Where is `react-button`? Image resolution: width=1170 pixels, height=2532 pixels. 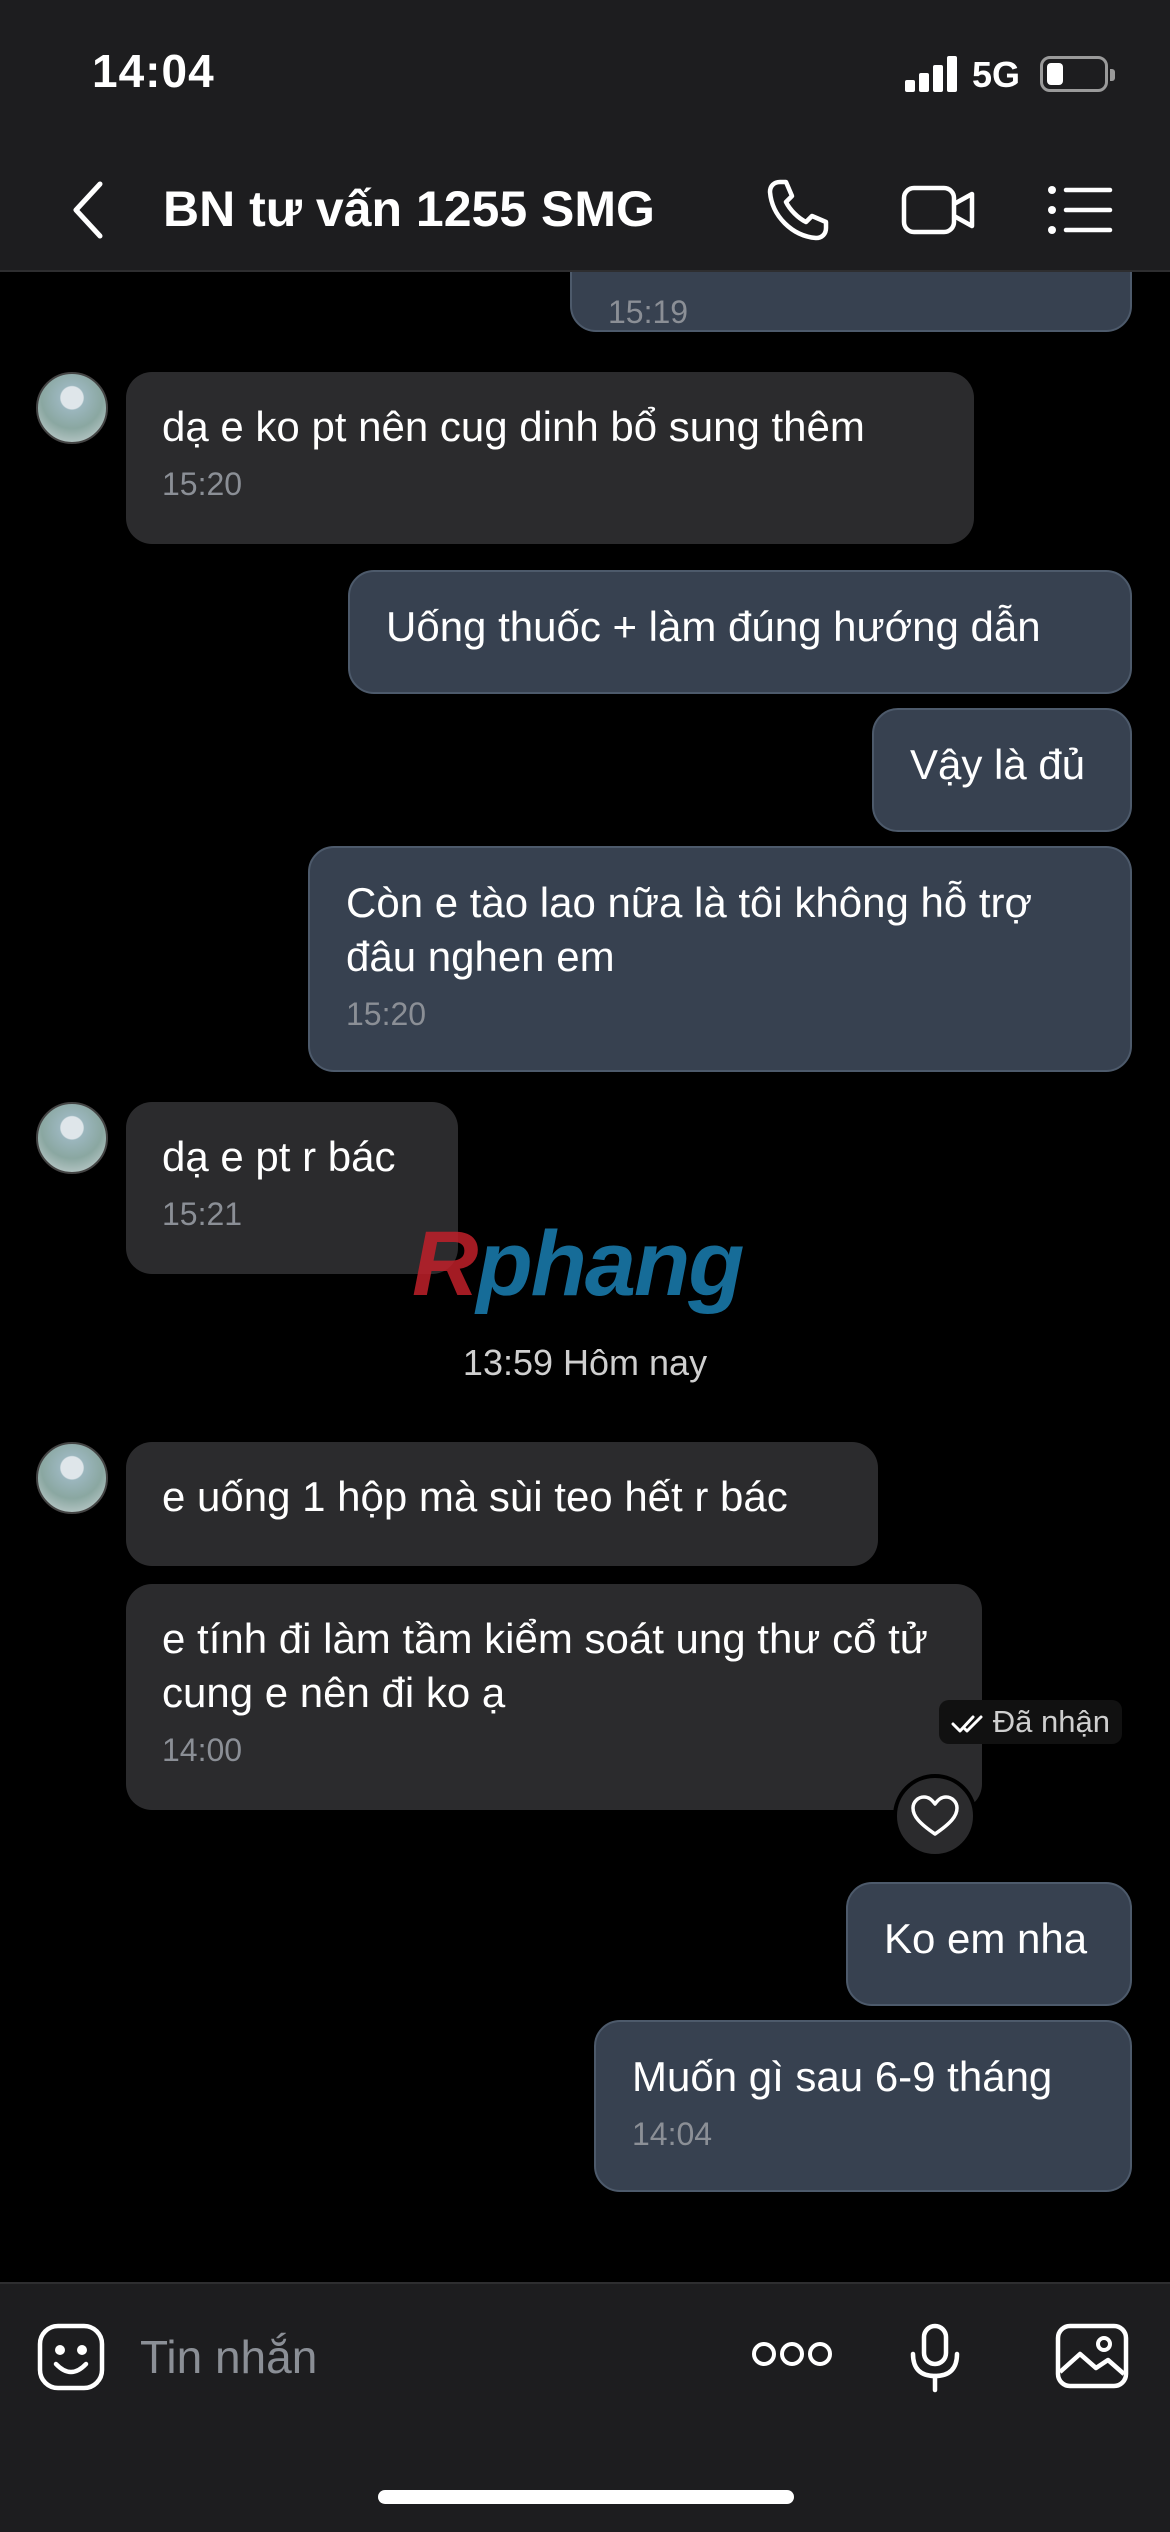
react-button is located at coordinates (935, 1816).